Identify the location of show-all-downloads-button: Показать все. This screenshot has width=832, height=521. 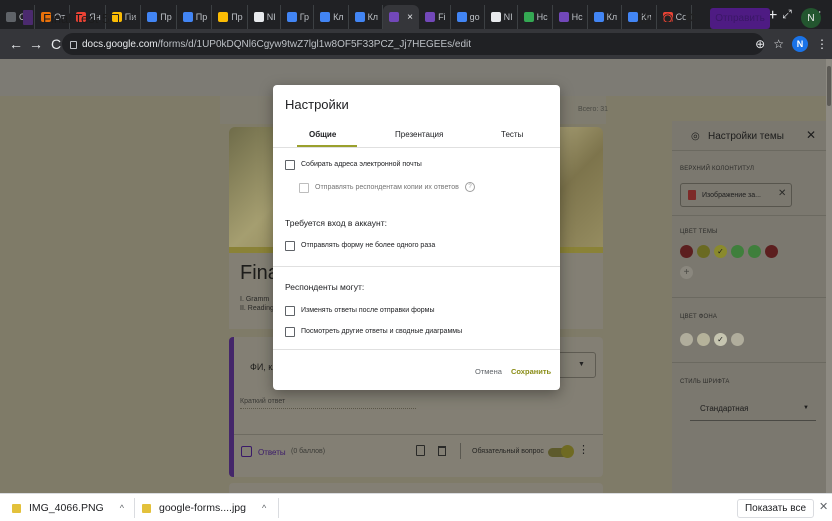
(775, 508).